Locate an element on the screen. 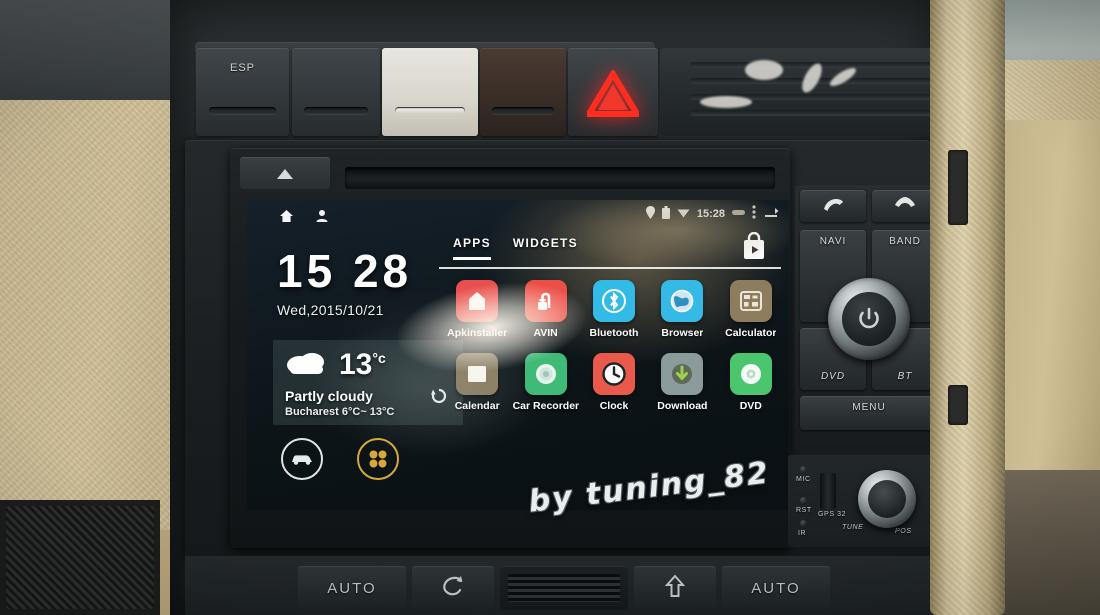  app-label: Calculator is located at coordinates (751, 333).